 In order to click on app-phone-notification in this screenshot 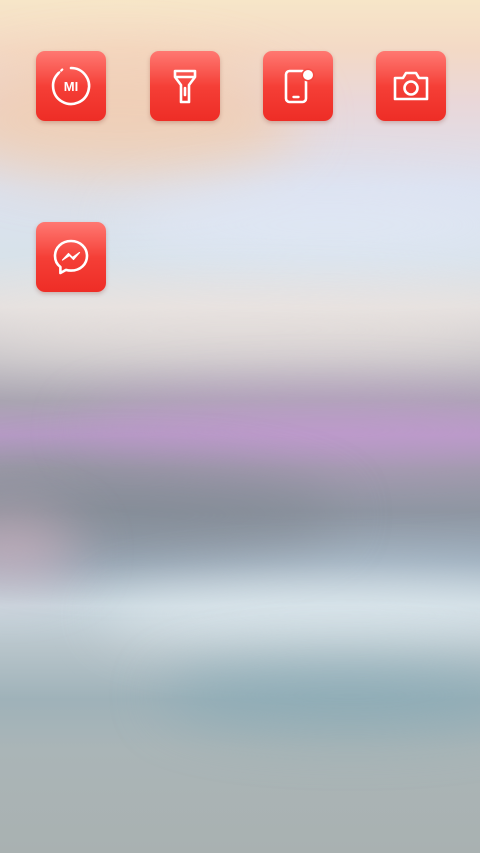, I will do `click(298, 86)`.